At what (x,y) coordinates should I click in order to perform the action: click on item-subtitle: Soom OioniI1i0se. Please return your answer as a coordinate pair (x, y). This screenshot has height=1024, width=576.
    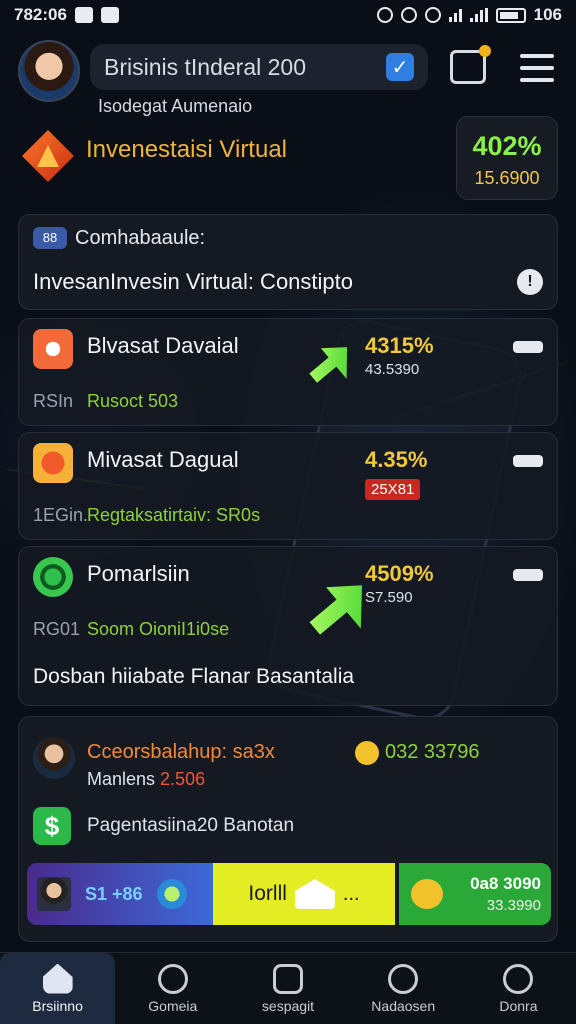
    Looking at the image, I should click on (158, 629).